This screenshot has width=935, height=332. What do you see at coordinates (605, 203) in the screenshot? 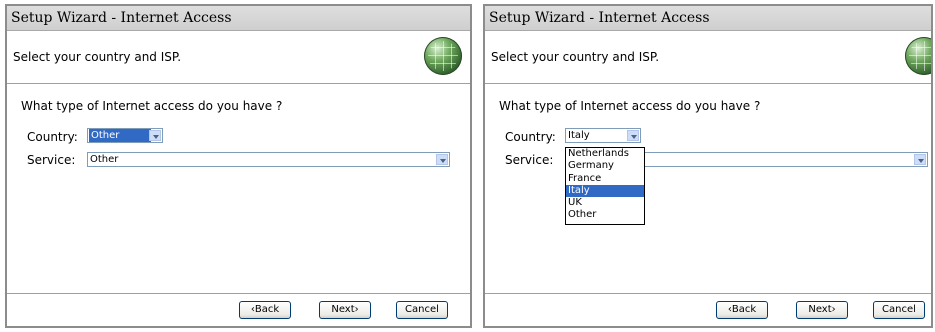
I see `dropdown-option: UK` at bounding box center [605, 203].